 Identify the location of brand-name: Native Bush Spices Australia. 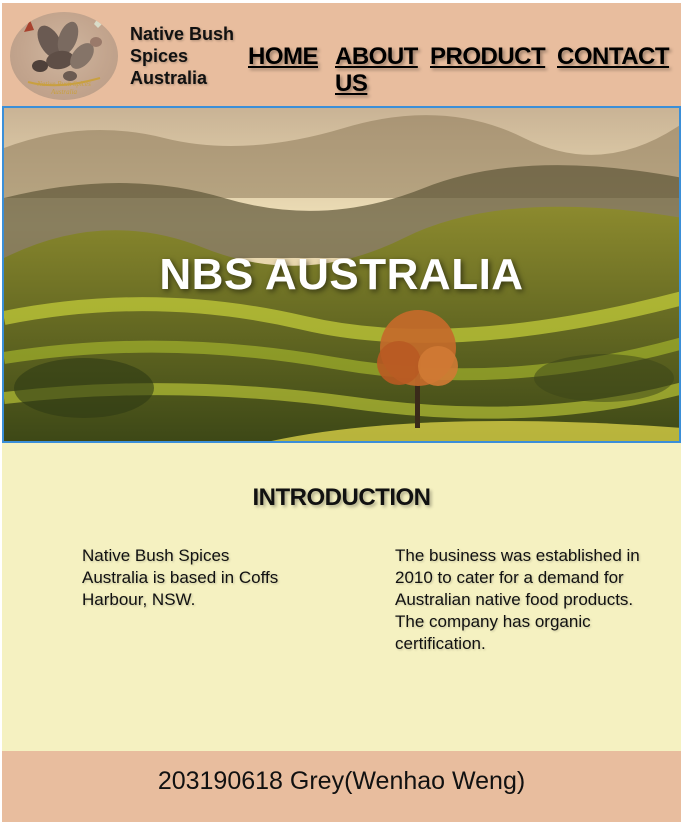
(182, 56).